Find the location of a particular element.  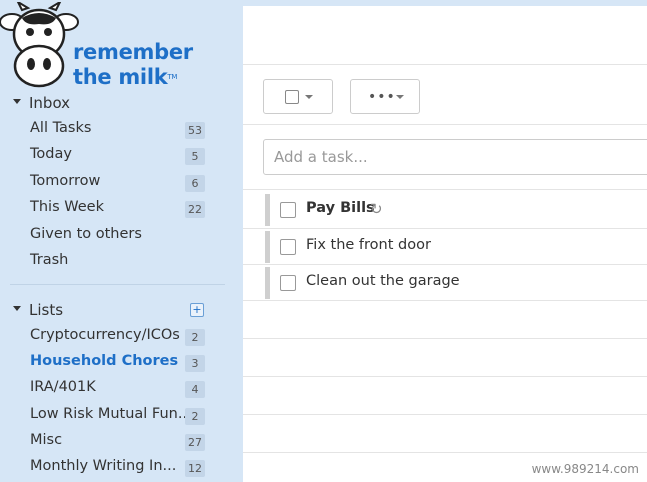

sidebar-item-monthly-writing: Monthly Writing In... 12 is located at coordinates (121, 467).